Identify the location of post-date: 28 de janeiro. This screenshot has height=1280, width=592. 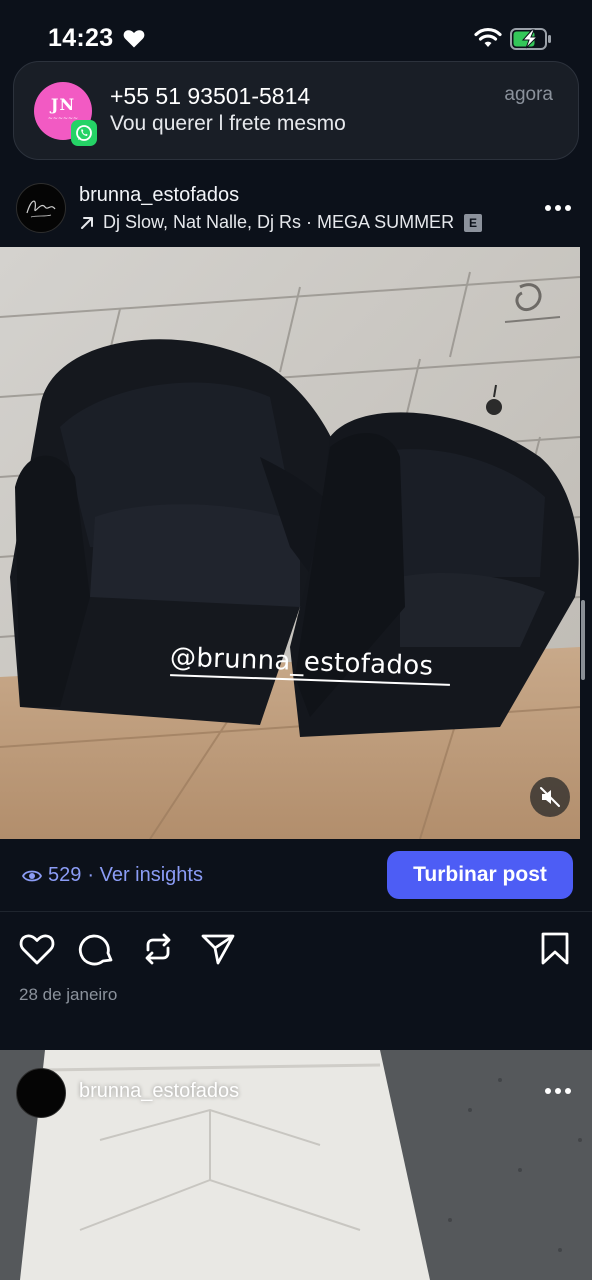
(68, 994).